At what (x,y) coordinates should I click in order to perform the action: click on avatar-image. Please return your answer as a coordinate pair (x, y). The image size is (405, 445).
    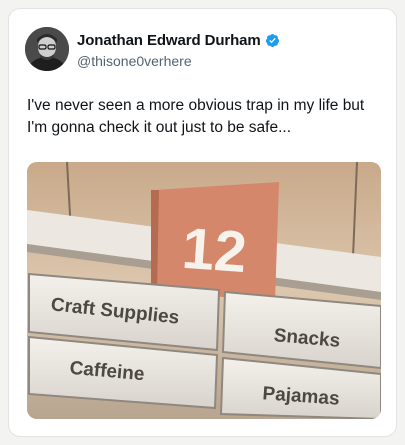
    Looking at the image, I should click on (47, 49).